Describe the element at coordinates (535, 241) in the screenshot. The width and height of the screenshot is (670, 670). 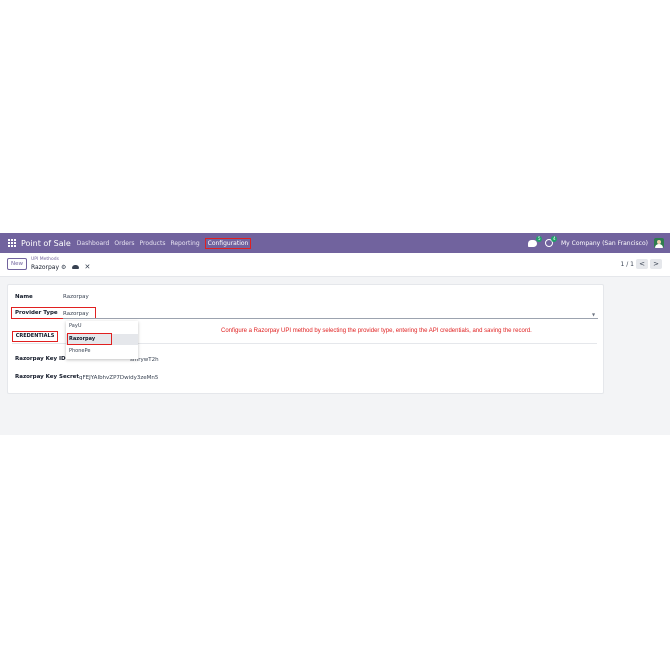
I see `messages-icon: 5` at that location.